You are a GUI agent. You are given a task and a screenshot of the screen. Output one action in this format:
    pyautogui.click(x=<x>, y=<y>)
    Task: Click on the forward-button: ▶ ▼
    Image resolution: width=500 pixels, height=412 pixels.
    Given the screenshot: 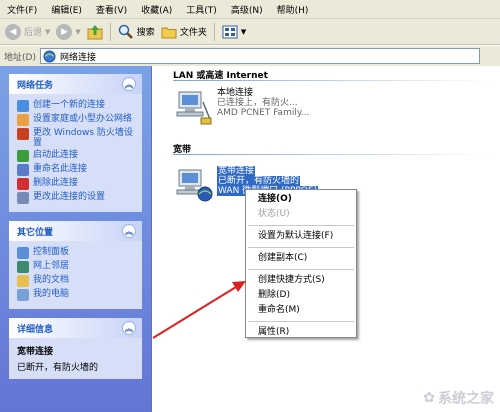 What is the action you would take?
    pyautogui.click(x=68, y=32)
    